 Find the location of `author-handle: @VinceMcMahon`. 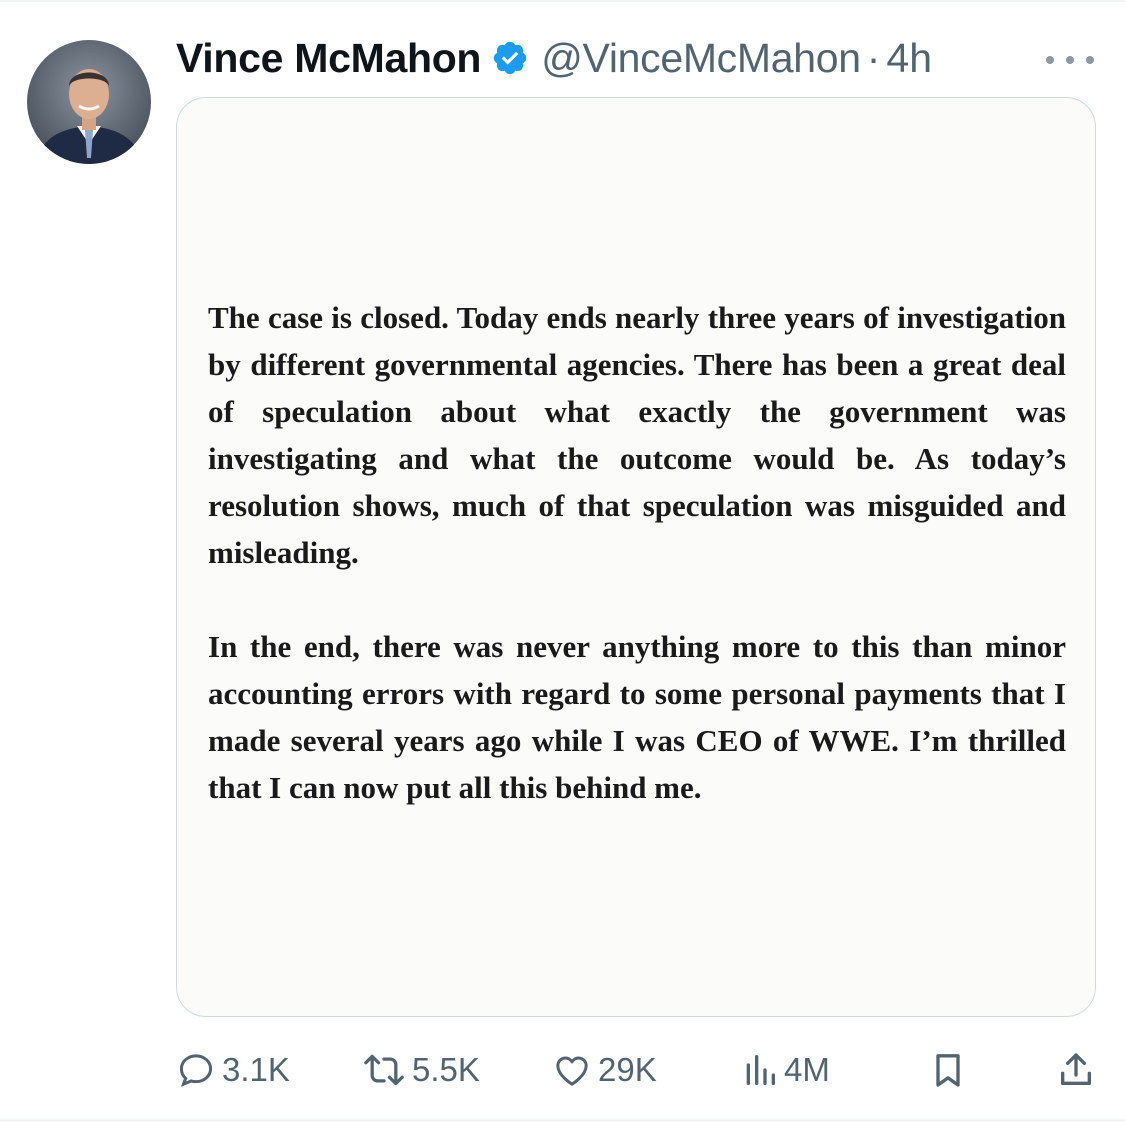

author-handle: @VinceMcMahon is located at coordinates (701, 58).